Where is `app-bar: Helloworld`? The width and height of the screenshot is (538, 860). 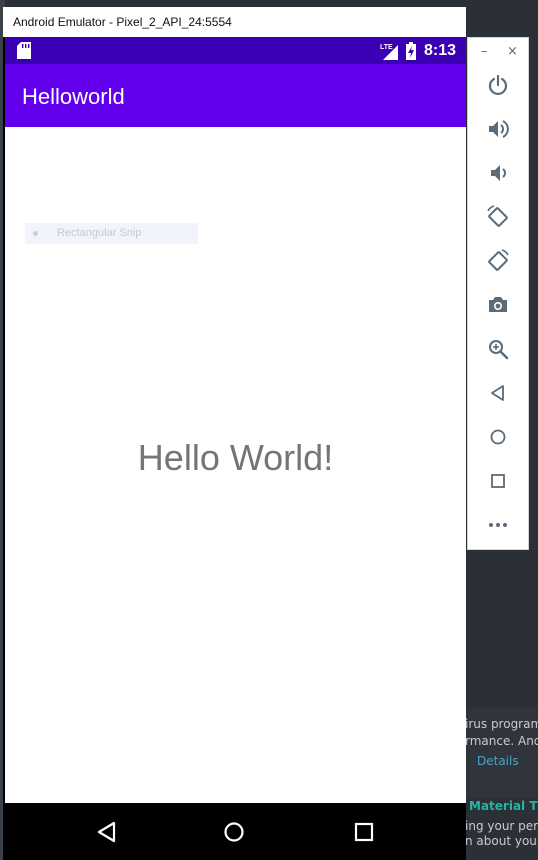
app-bar: Helloworld is located at coordinates (235, 95).